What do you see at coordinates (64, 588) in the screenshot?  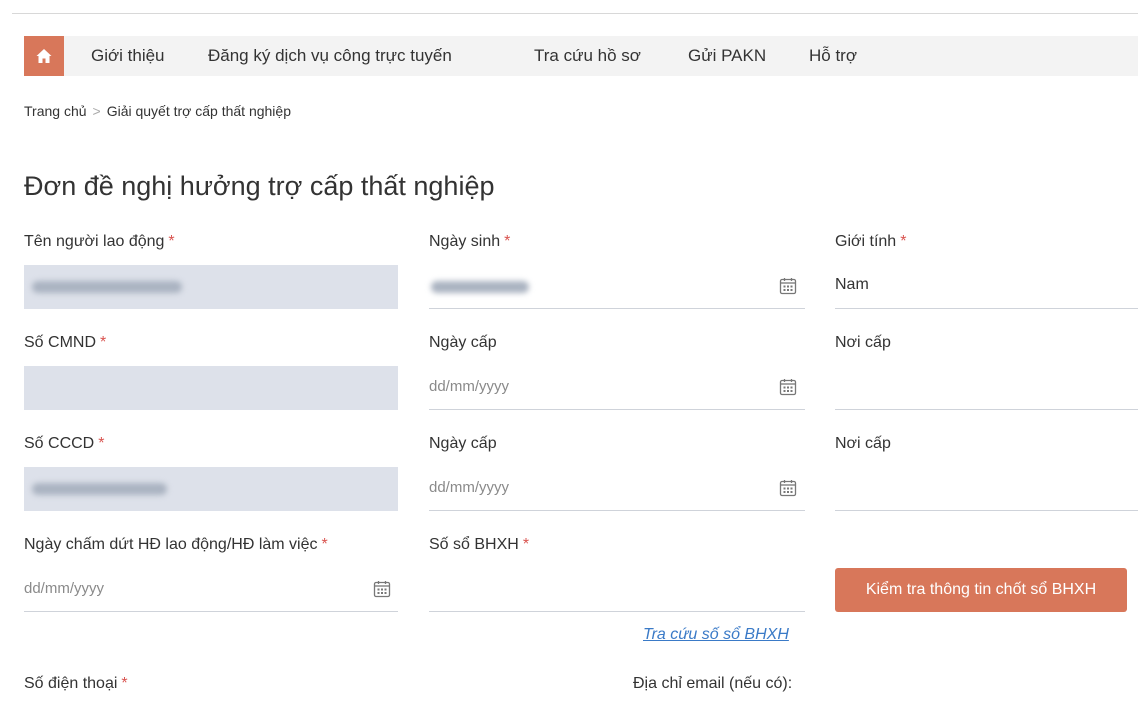 I see `ngay-cham-dut-placeholder: dd/mm/yyyy` at bounding box center [64, 588].